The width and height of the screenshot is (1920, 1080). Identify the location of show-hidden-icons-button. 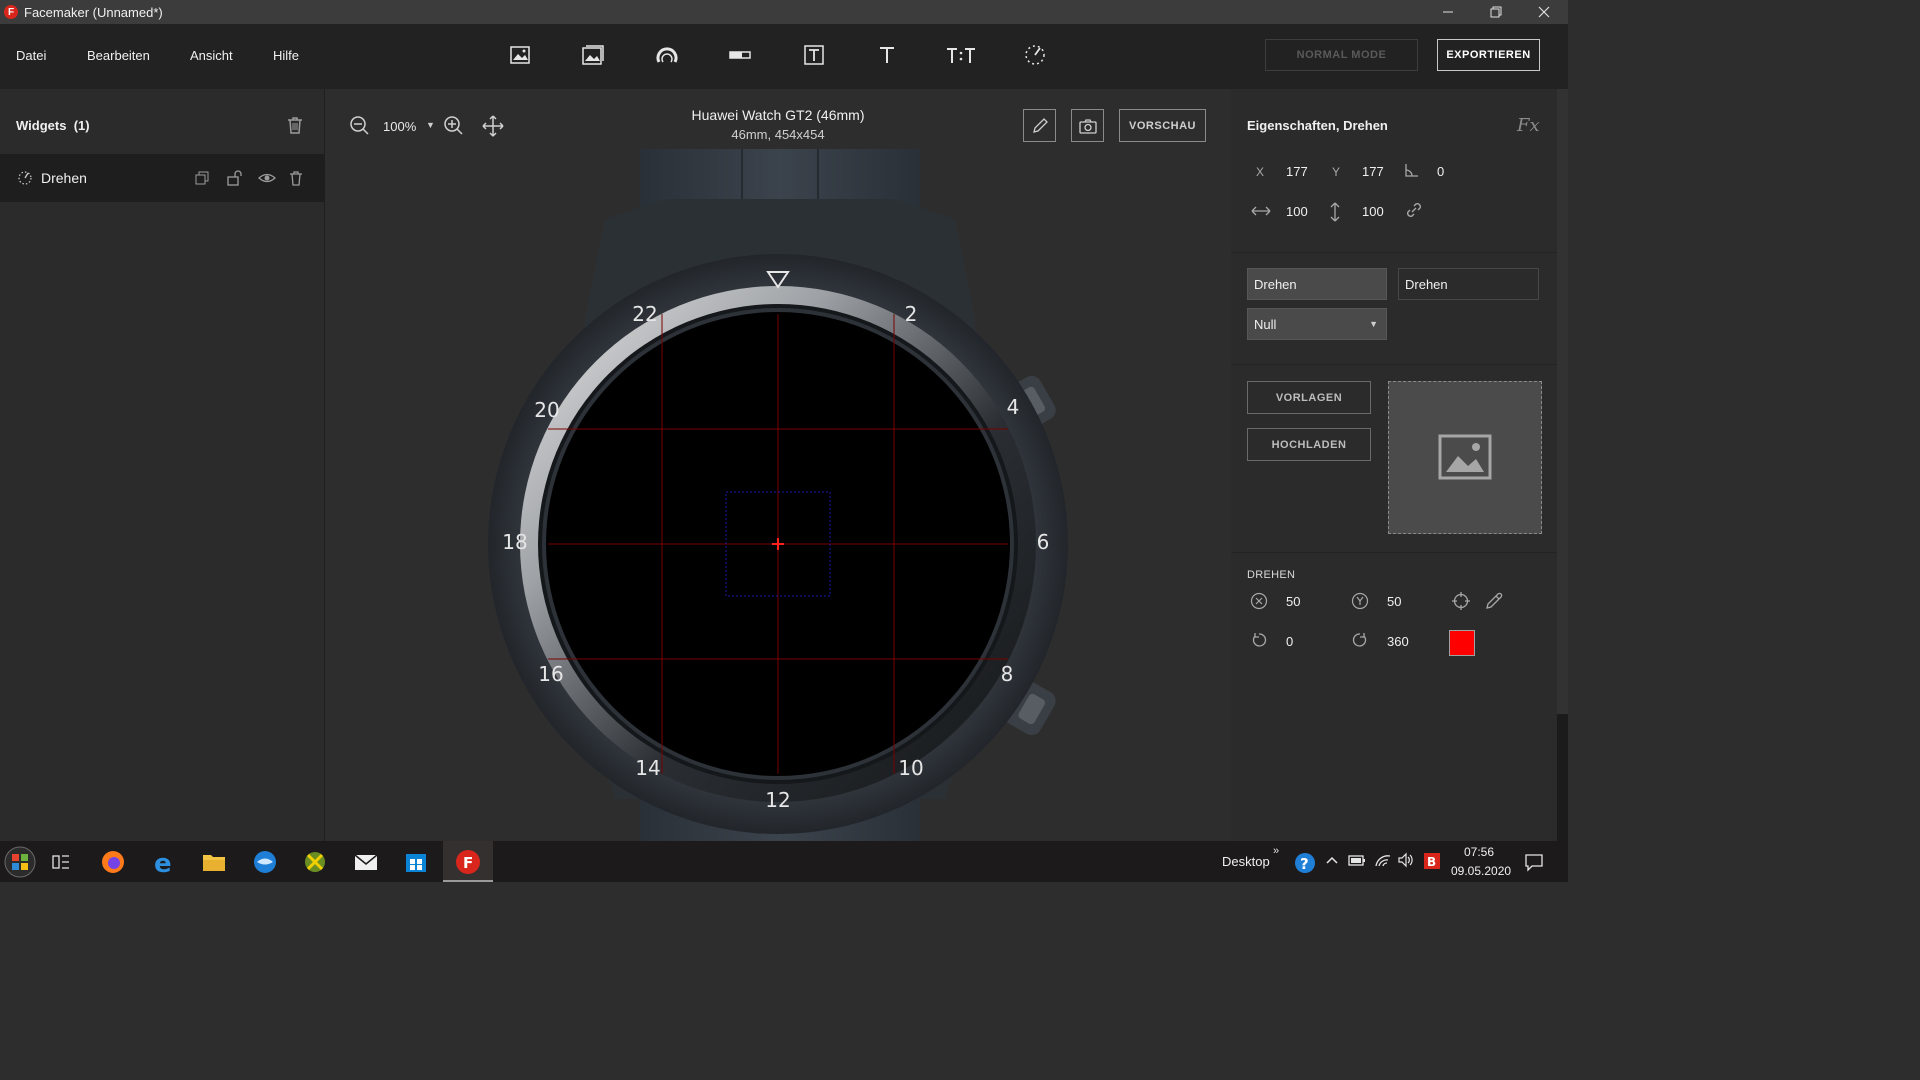
(1332, 861).